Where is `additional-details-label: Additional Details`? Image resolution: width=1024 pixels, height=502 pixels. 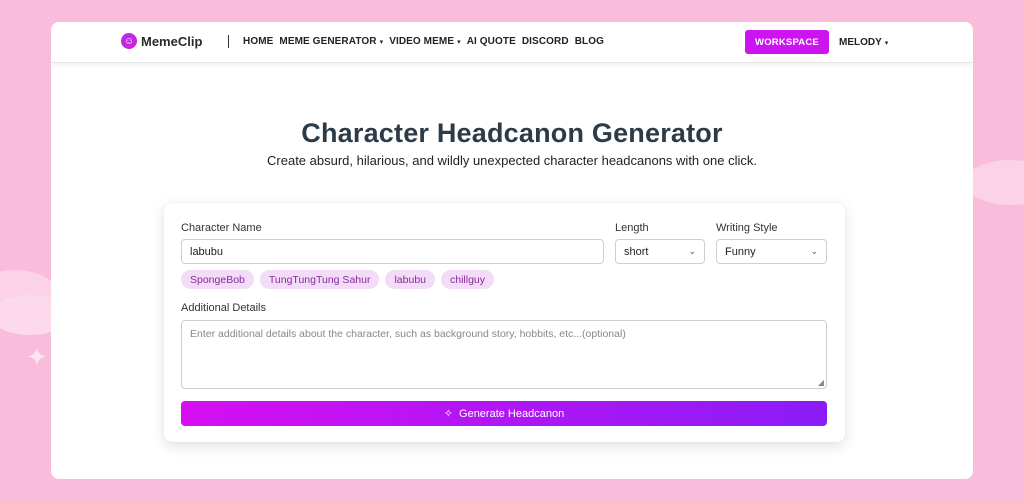 additional-details-label: Additional Details is located at coordinates (223, 308).